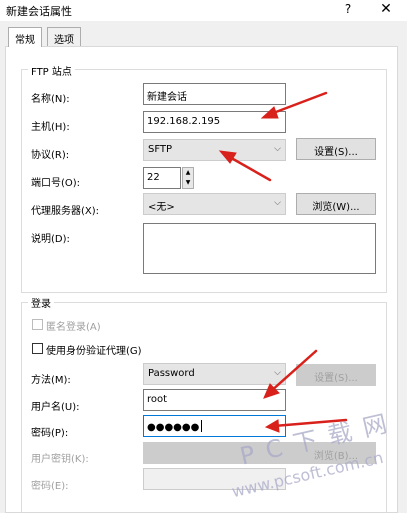  Describe the element at coordinates (245, 166) in the screenshot. I see `arrow-to-protocol-icon` at that location.